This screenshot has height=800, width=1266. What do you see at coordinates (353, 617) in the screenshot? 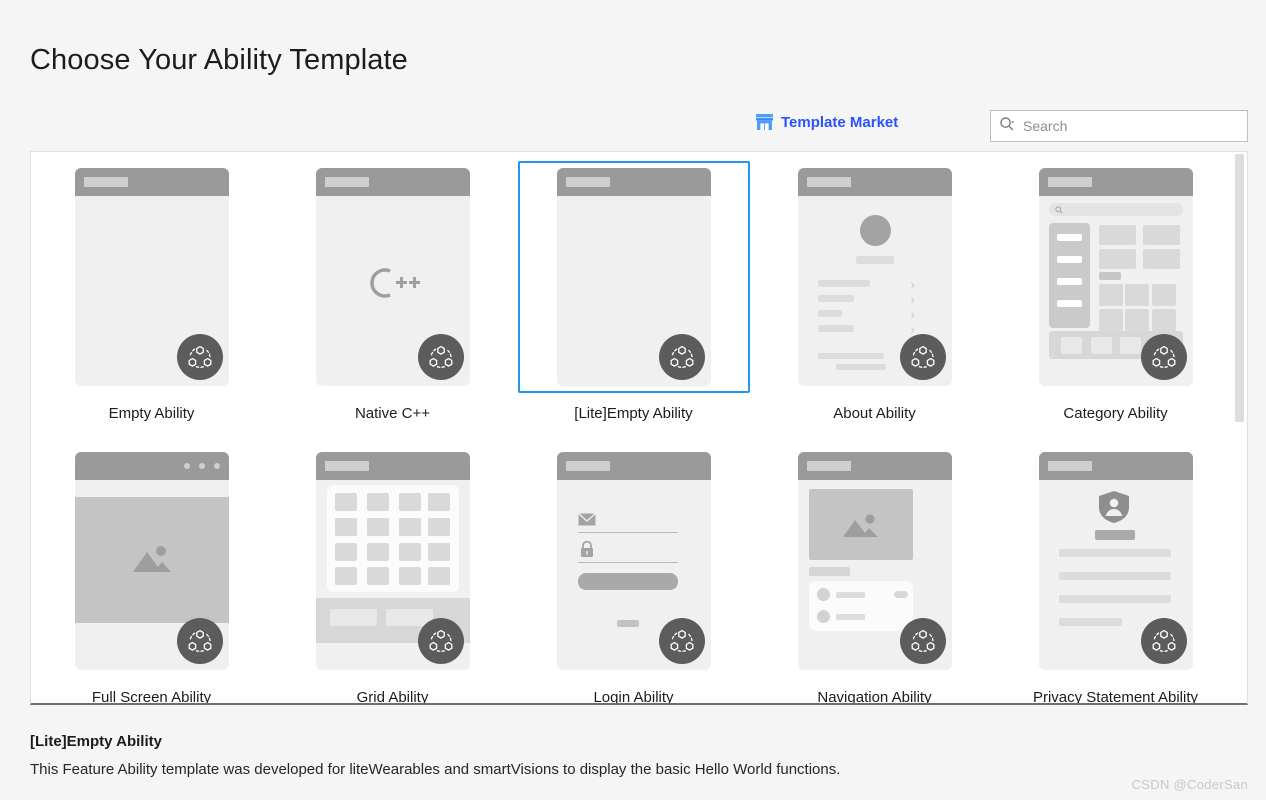
I see `bottom-bar-block` at bounding box center [353, 617].